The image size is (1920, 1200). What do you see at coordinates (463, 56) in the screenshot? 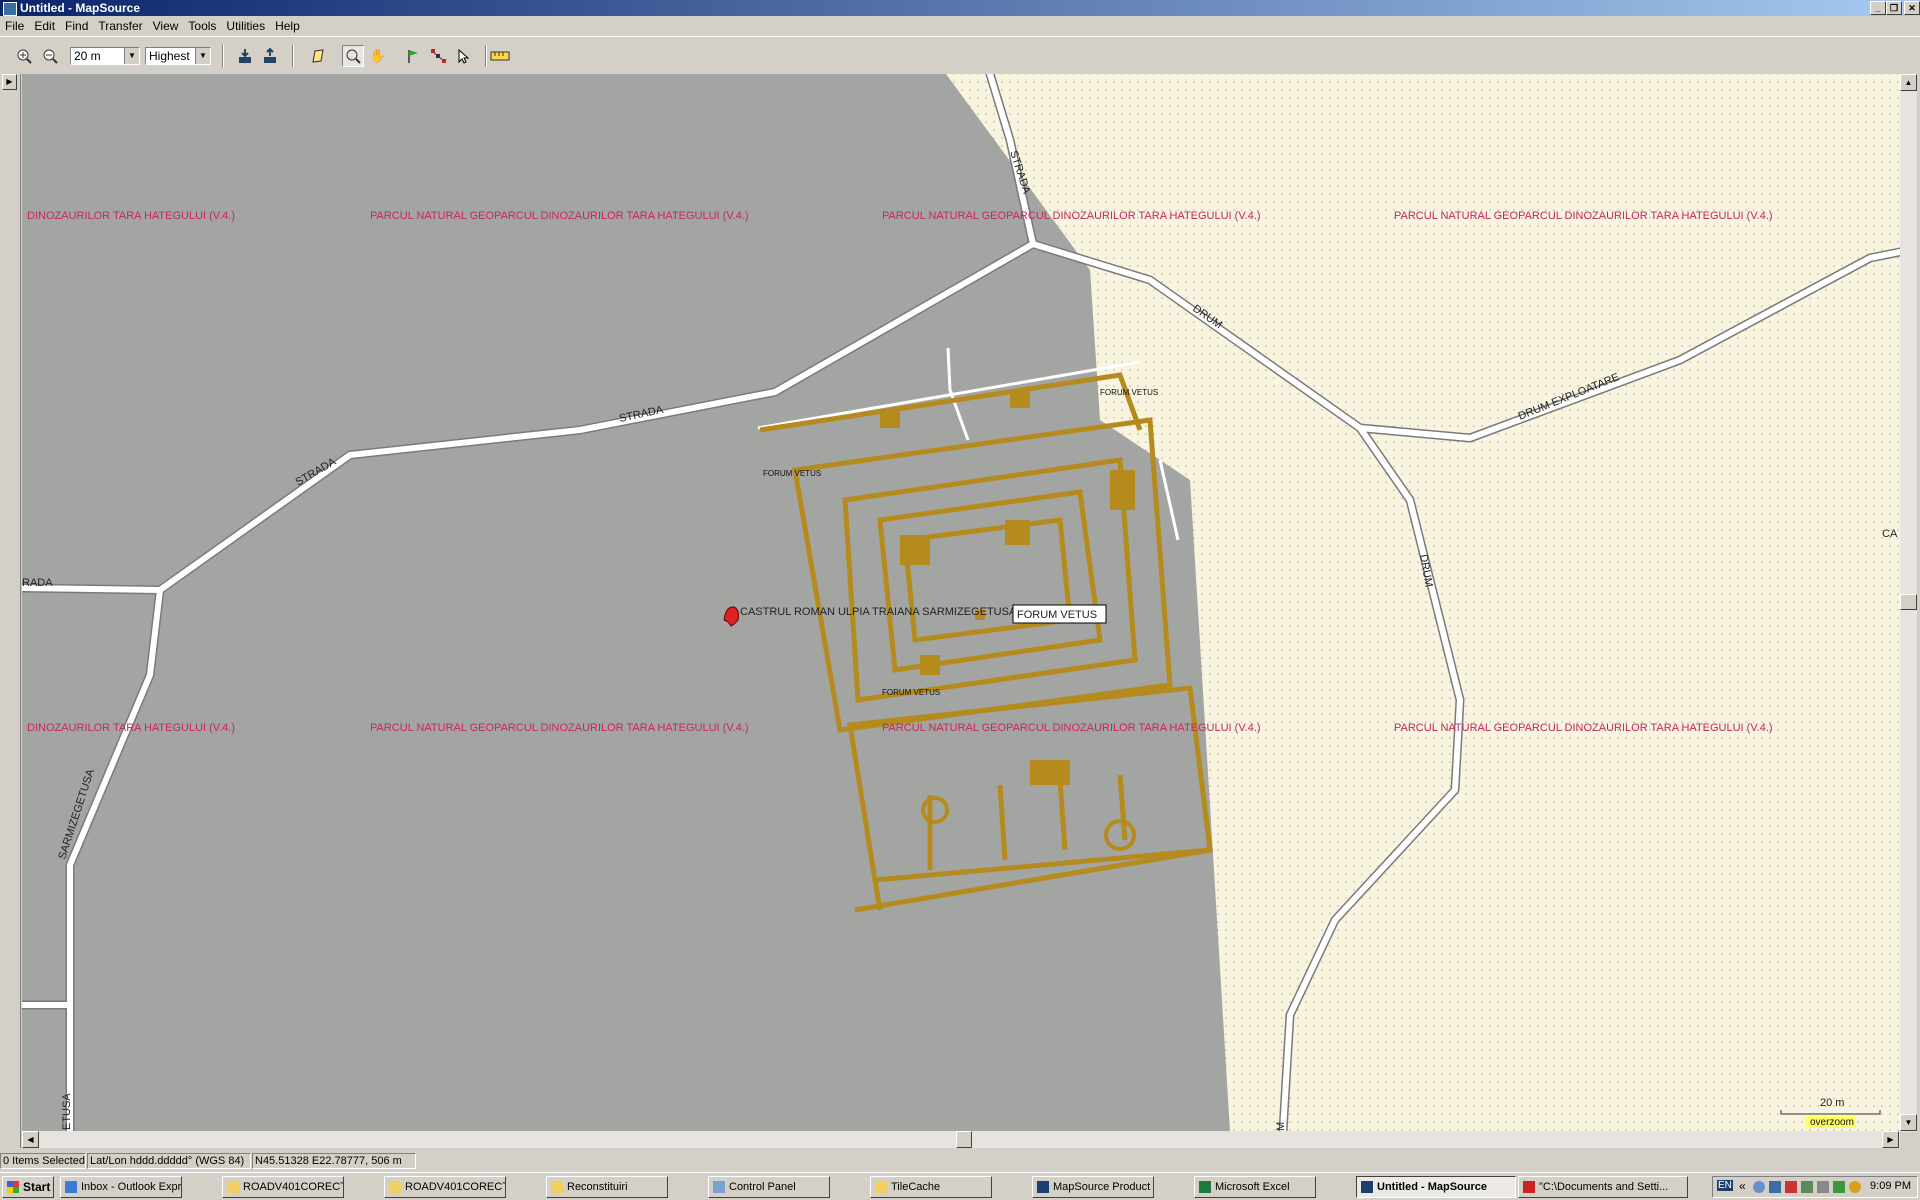
I see `selection-tool-icon` at bounding box center [463, 56].